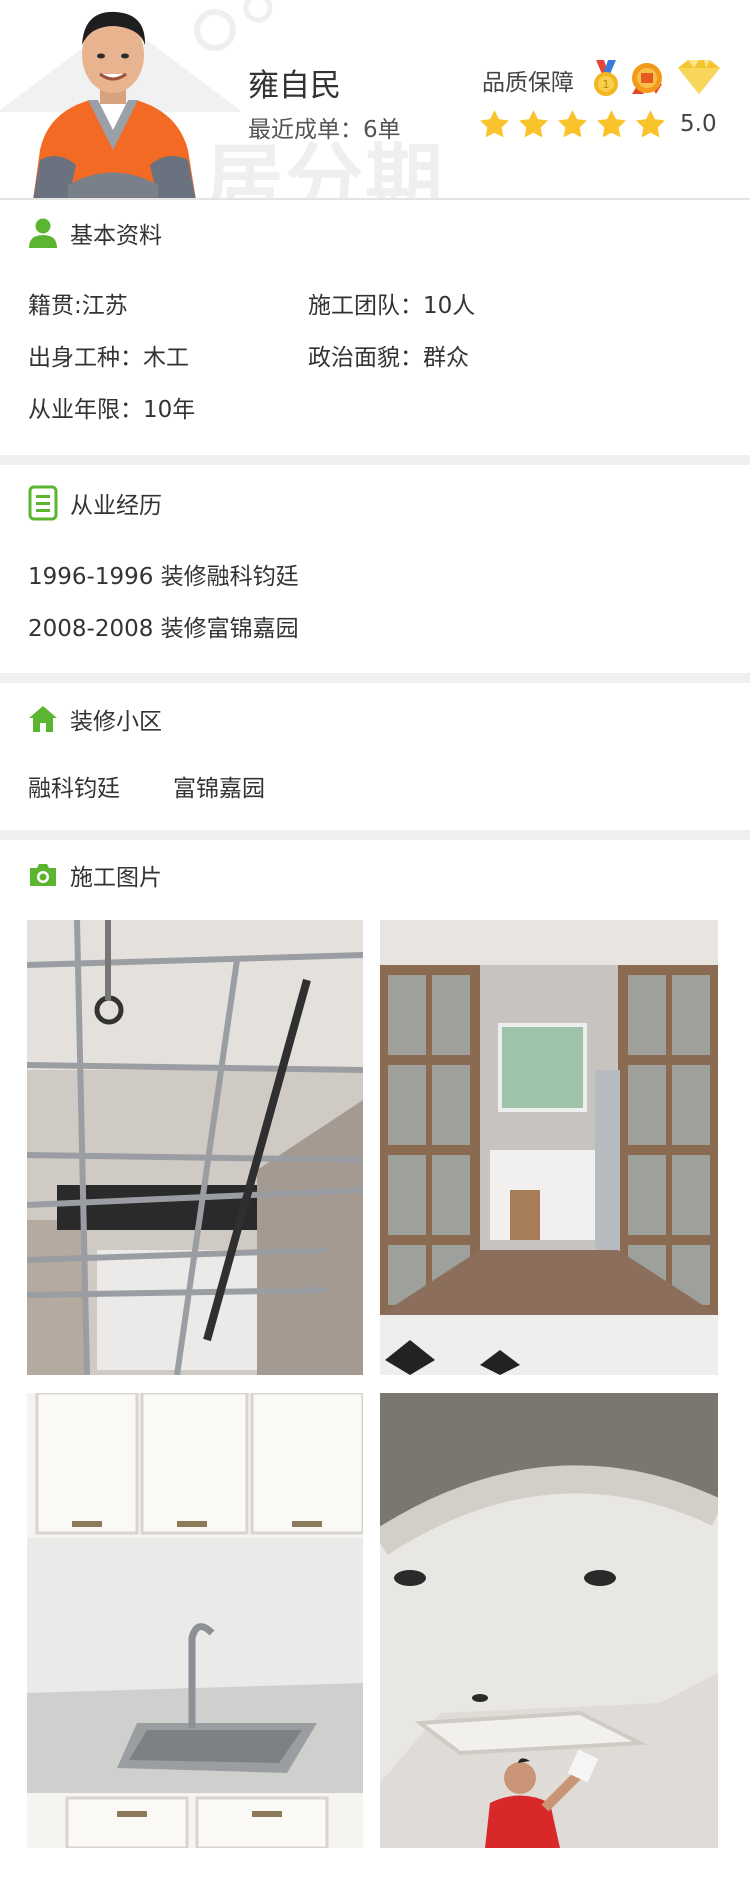 This screenshot has height=1889, width=750. Describe the element at coordinates (392, 306) in the screenshot. I see `team-size: 施工团队：10人` at that location.